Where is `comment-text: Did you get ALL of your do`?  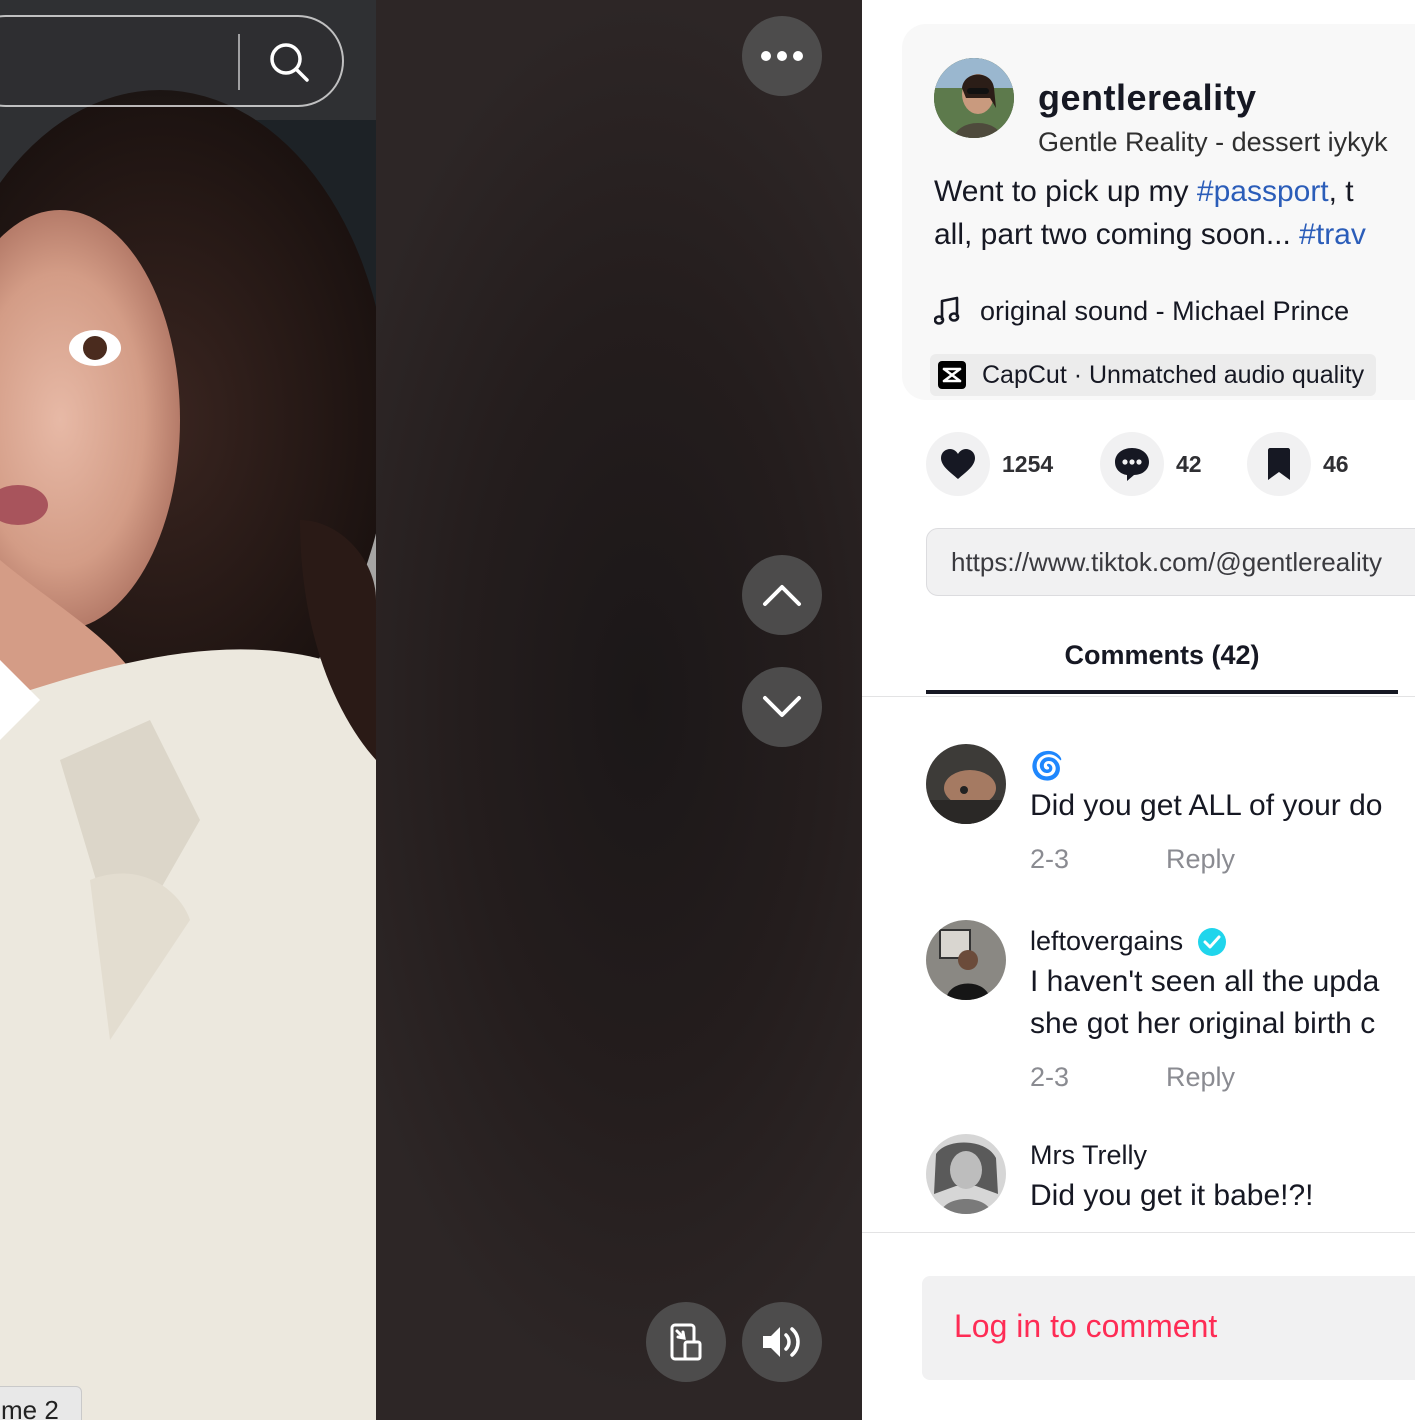 comment-text: Did you get ALL of your do is located at coordinates (1206, 805).